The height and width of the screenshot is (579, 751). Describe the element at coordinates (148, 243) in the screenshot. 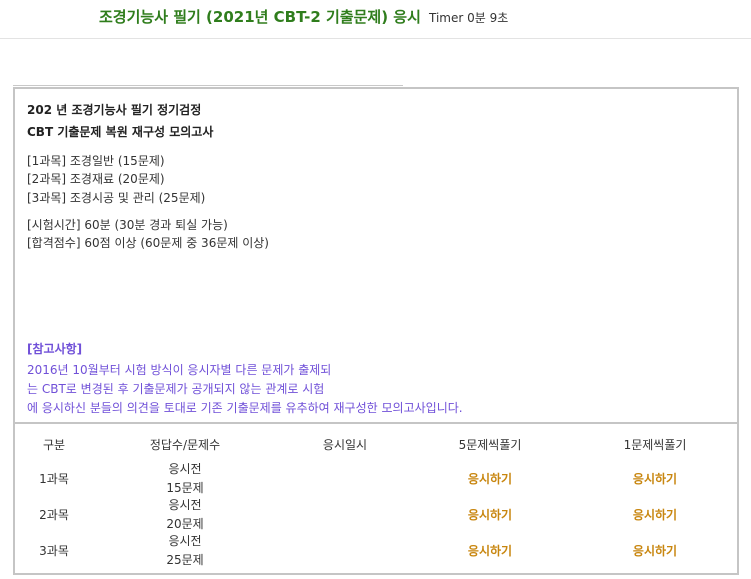

I see `pass-score: [합격점수] 60점 이상 (60문제 중 36문제 이상)` at that location.